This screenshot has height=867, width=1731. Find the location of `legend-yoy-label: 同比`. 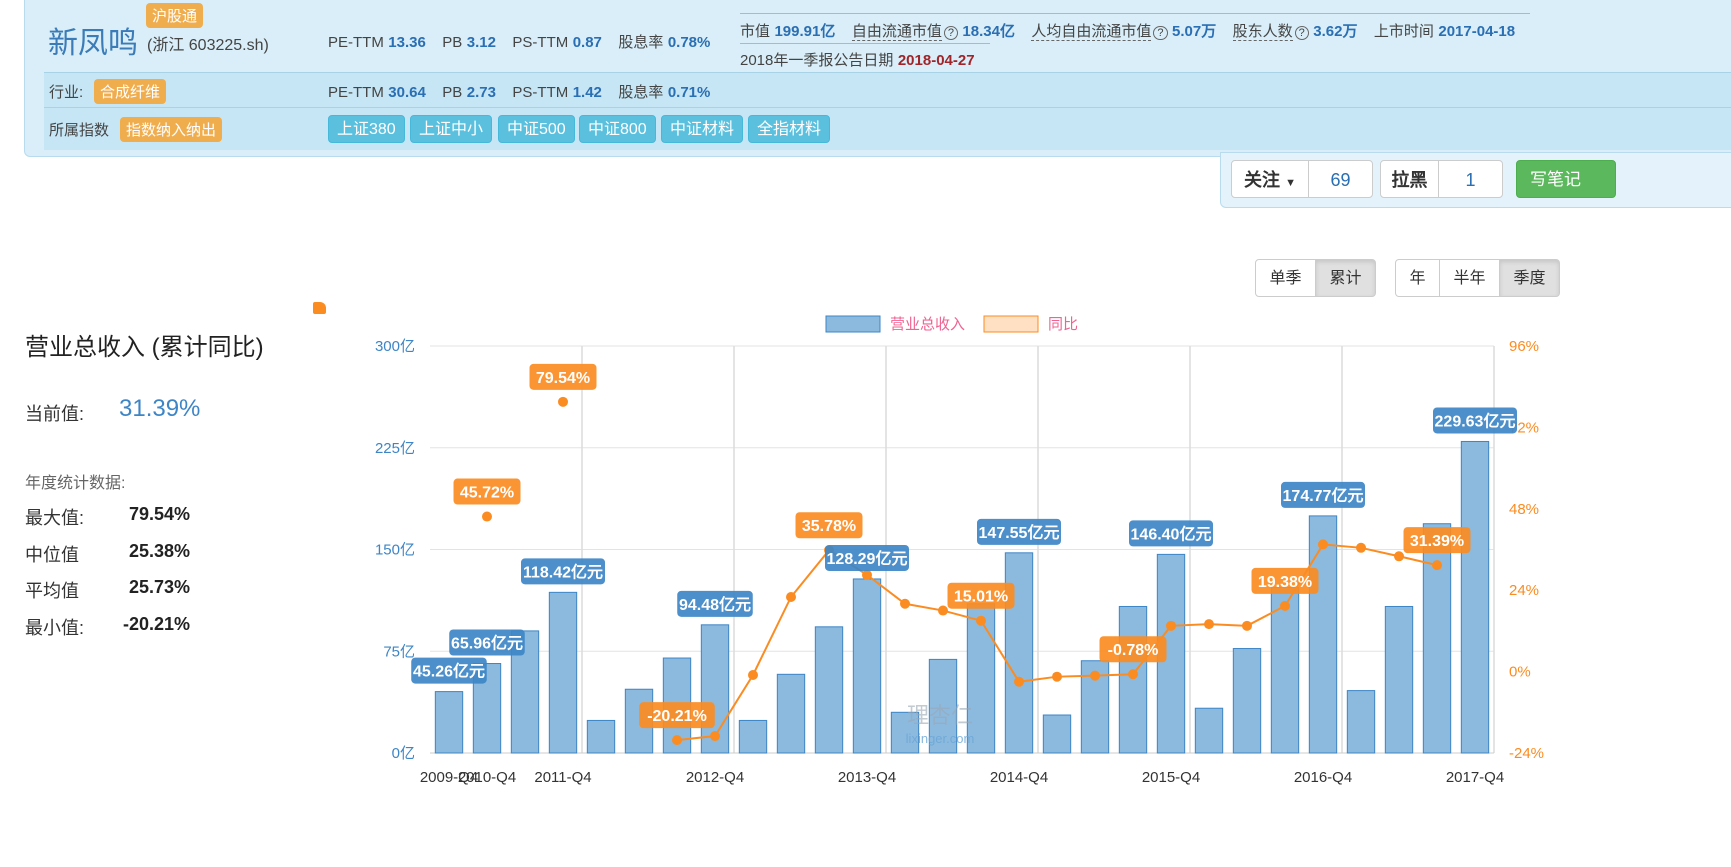

legend-yoy-label: 同比 is located at coordinates (1063, 324).